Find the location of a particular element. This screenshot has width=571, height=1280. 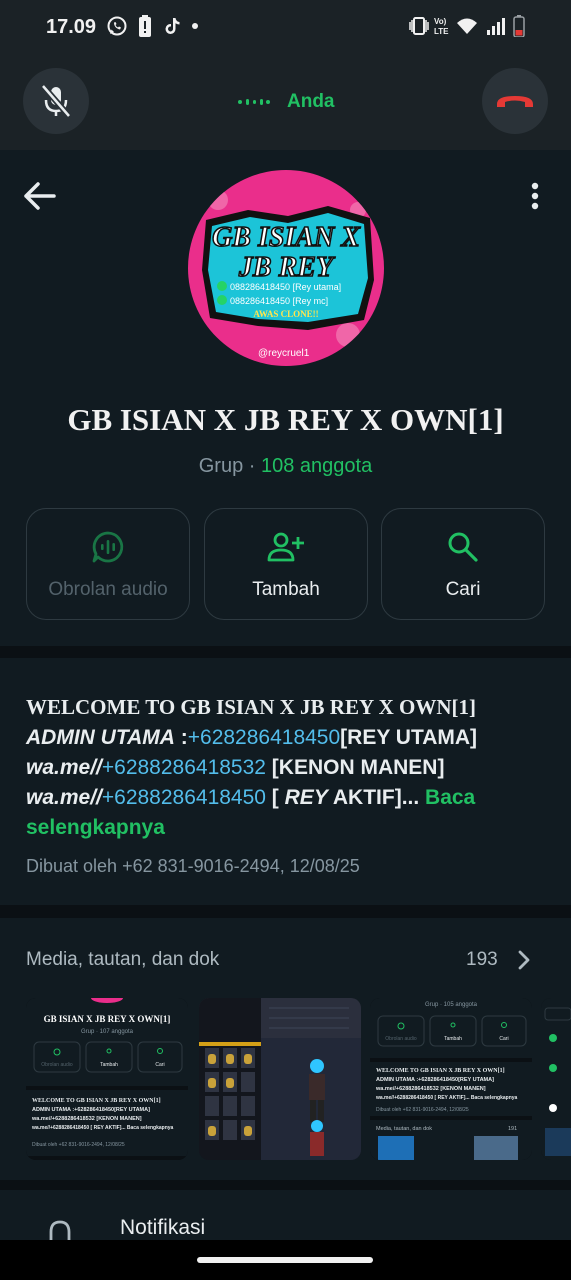

battery-icon is located at coordinates (519, 26).